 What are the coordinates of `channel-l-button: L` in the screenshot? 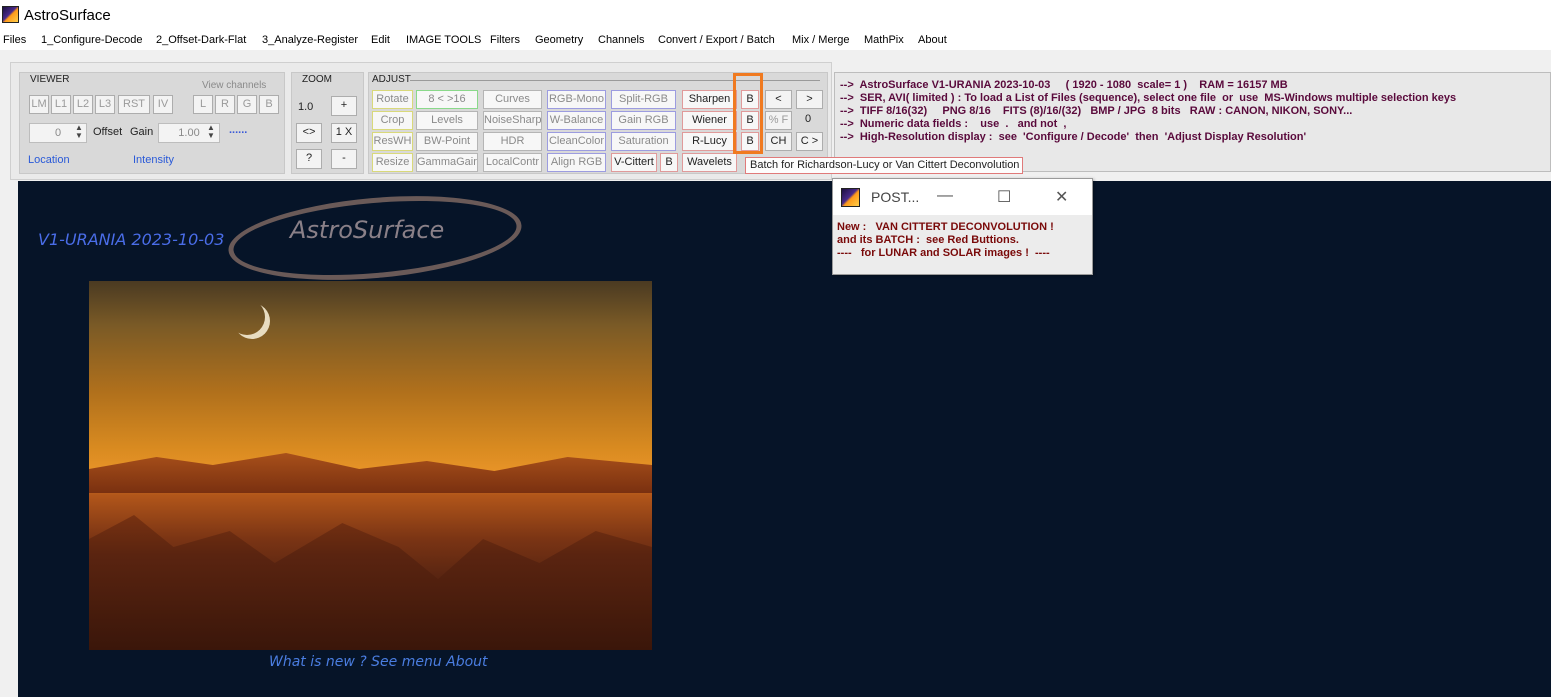 It's located at (203, 104).